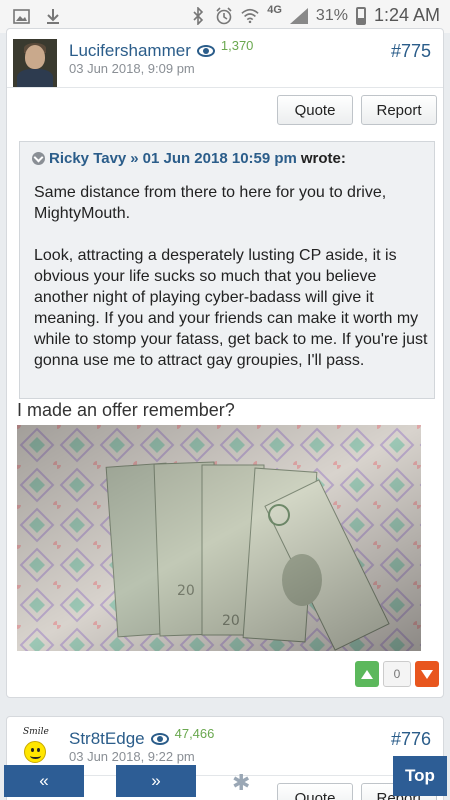 The height and width of the screenshot is (800, 450). I want to click on battery-percent: 31%, so click(331, 15).